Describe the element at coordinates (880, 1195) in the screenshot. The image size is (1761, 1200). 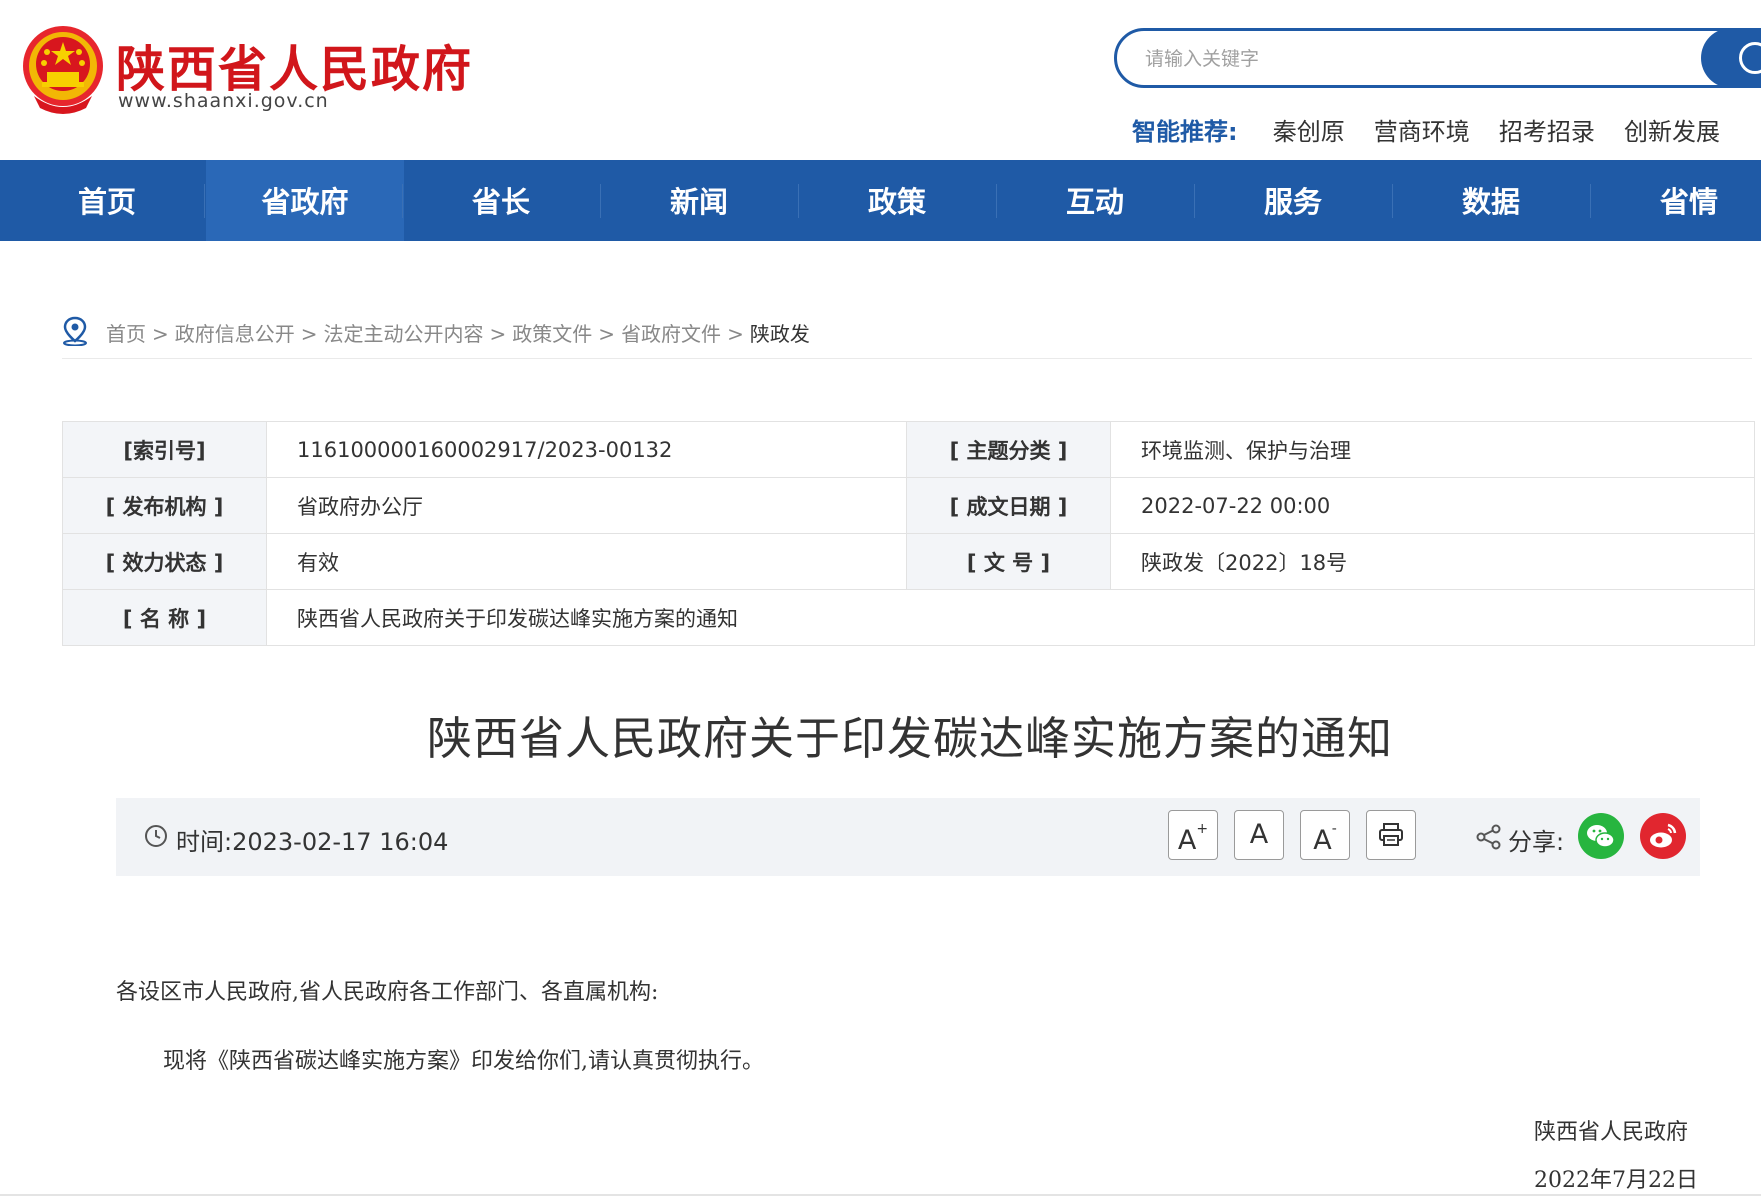
I see `page-bottom-divider` at that location.